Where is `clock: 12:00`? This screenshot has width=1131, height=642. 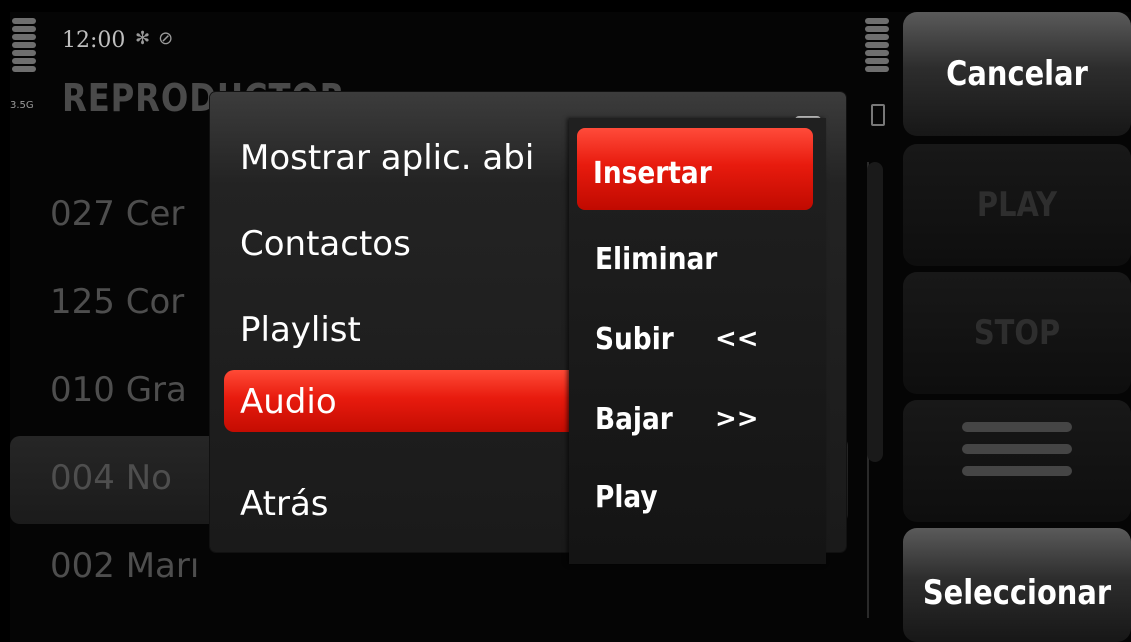 clock: 12:00 is located at coordinates (94, 40).